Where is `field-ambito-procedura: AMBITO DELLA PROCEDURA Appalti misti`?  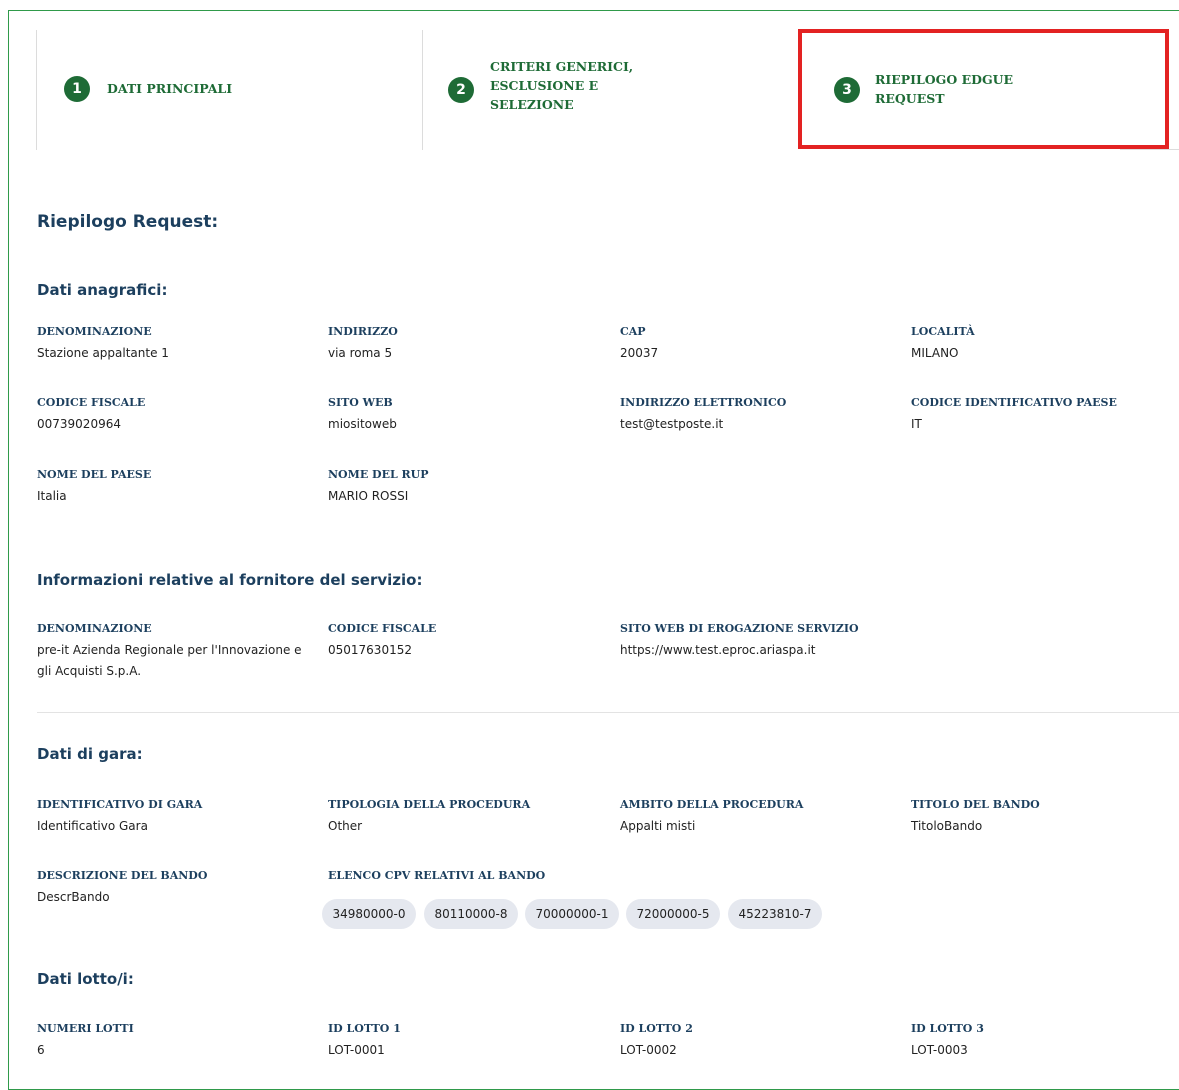 field-ambito-procedura: AMBITO DELLA PROCEDURA Appalti misti is located at coordinates (712, 815).